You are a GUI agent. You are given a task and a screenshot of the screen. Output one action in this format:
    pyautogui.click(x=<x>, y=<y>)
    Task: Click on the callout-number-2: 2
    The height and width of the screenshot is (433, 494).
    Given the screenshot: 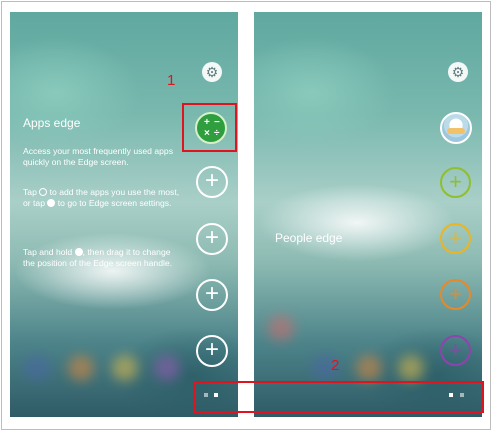 What is the action you would take?
    pyautogui.click(x=335, y=365)
    